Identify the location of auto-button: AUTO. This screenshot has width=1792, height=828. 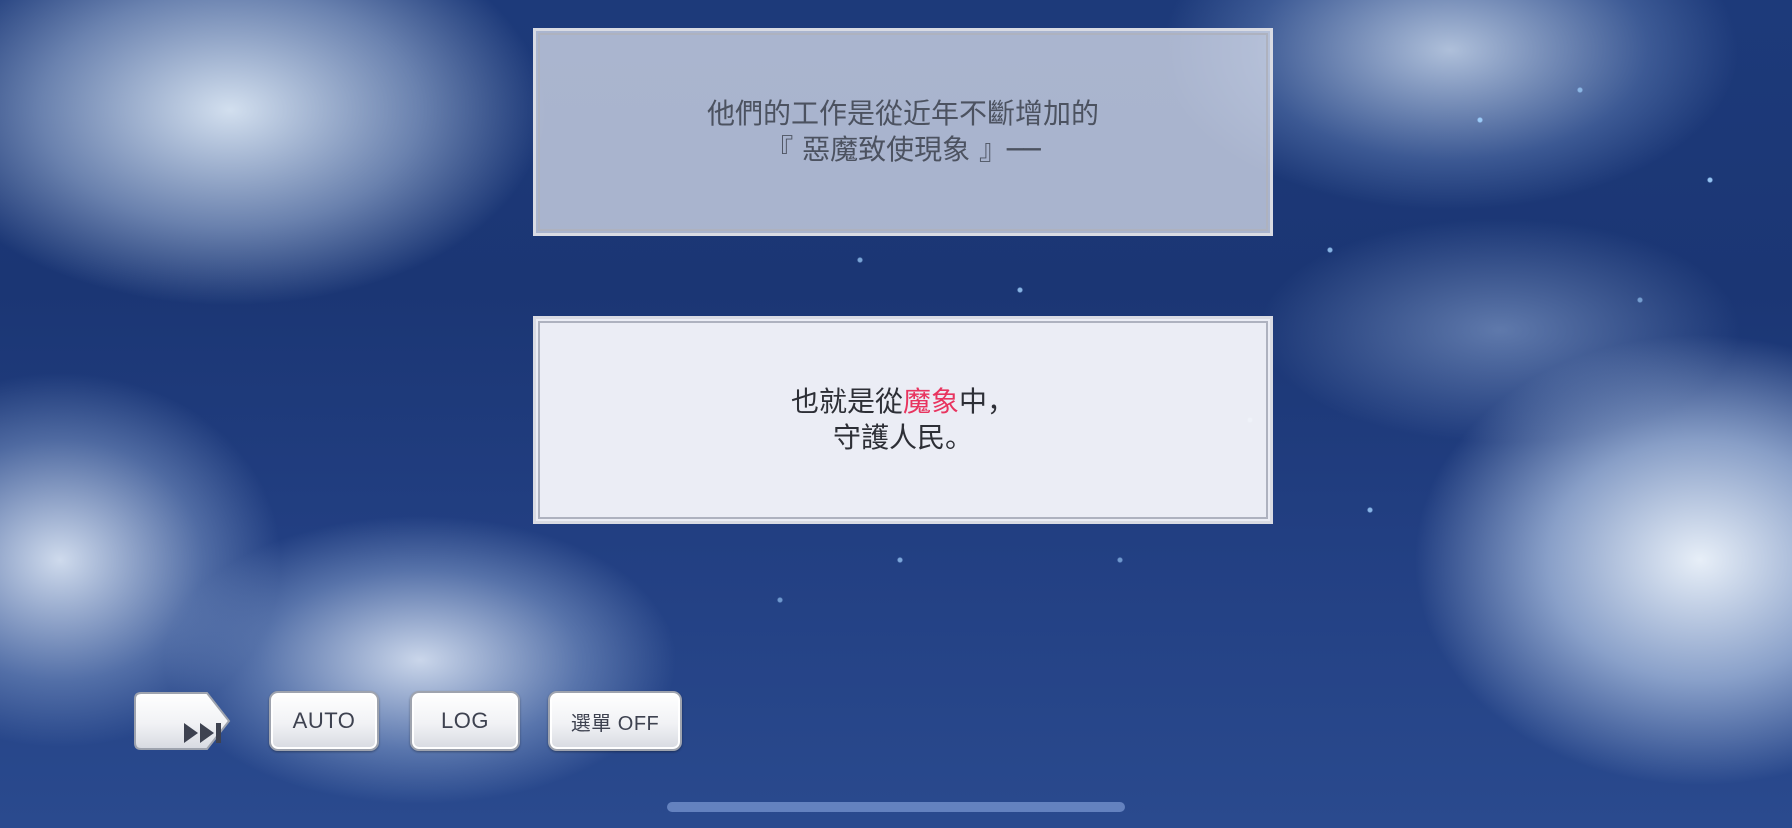
(324, 721).